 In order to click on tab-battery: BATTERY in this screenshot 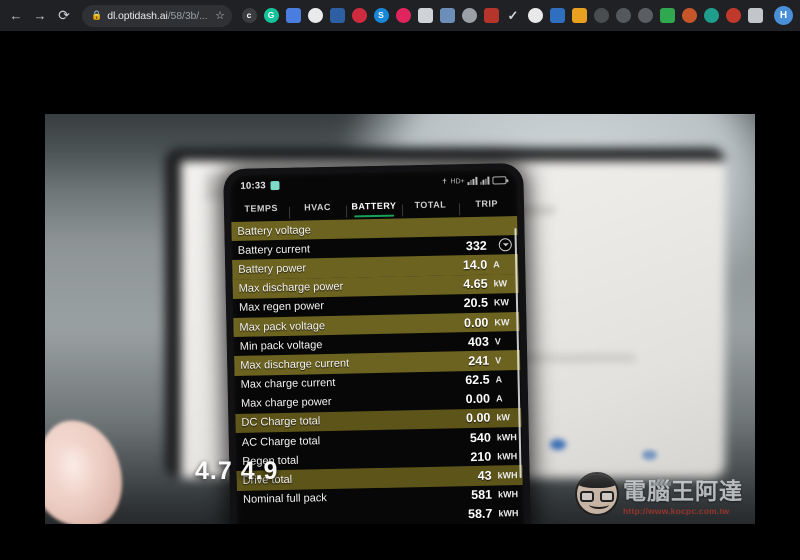, I will do `click(374, 206)`.